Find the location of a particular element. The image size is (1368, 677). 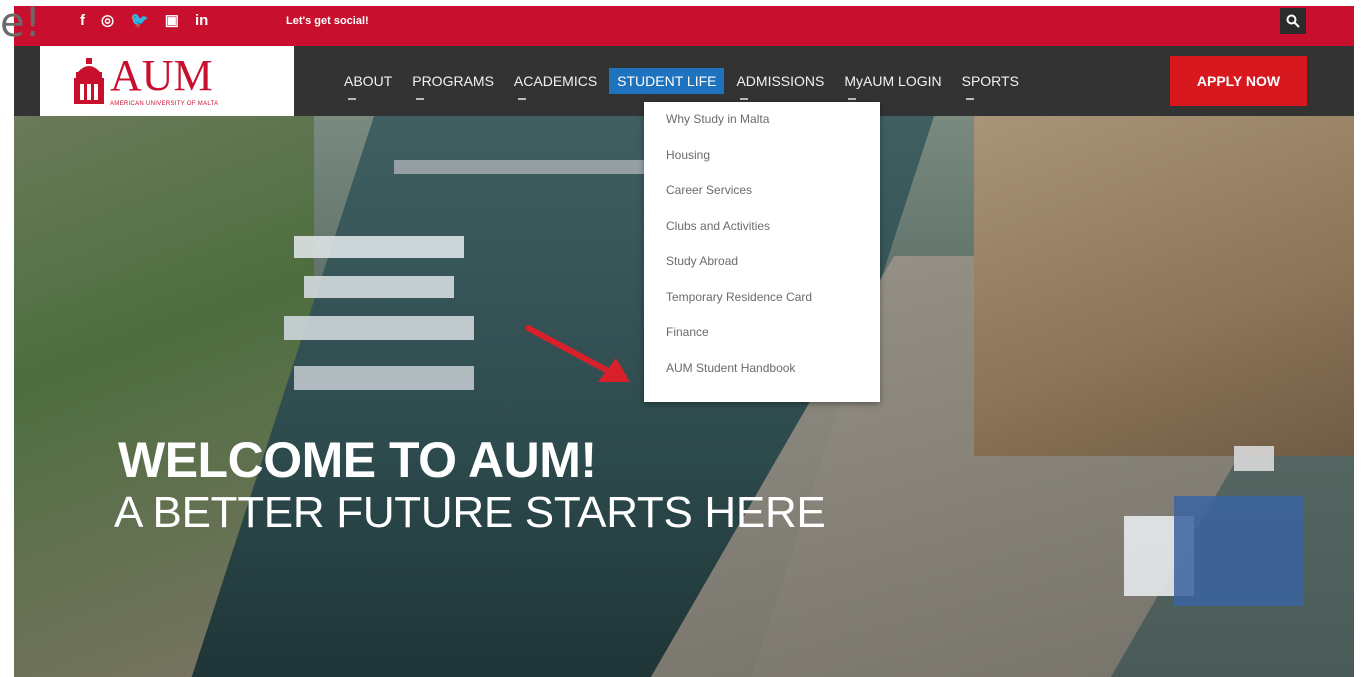

nav-item-myaum-login: MyAUM LOGIN is located at coordinates (892, 84).